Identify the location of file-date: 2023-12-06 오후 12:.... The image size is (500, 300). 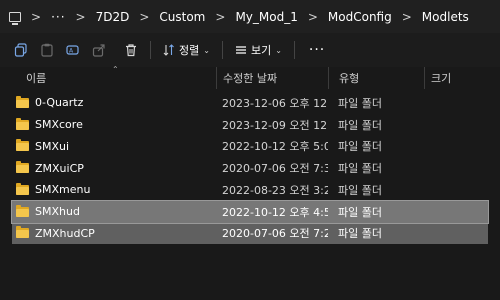
(275, 103).